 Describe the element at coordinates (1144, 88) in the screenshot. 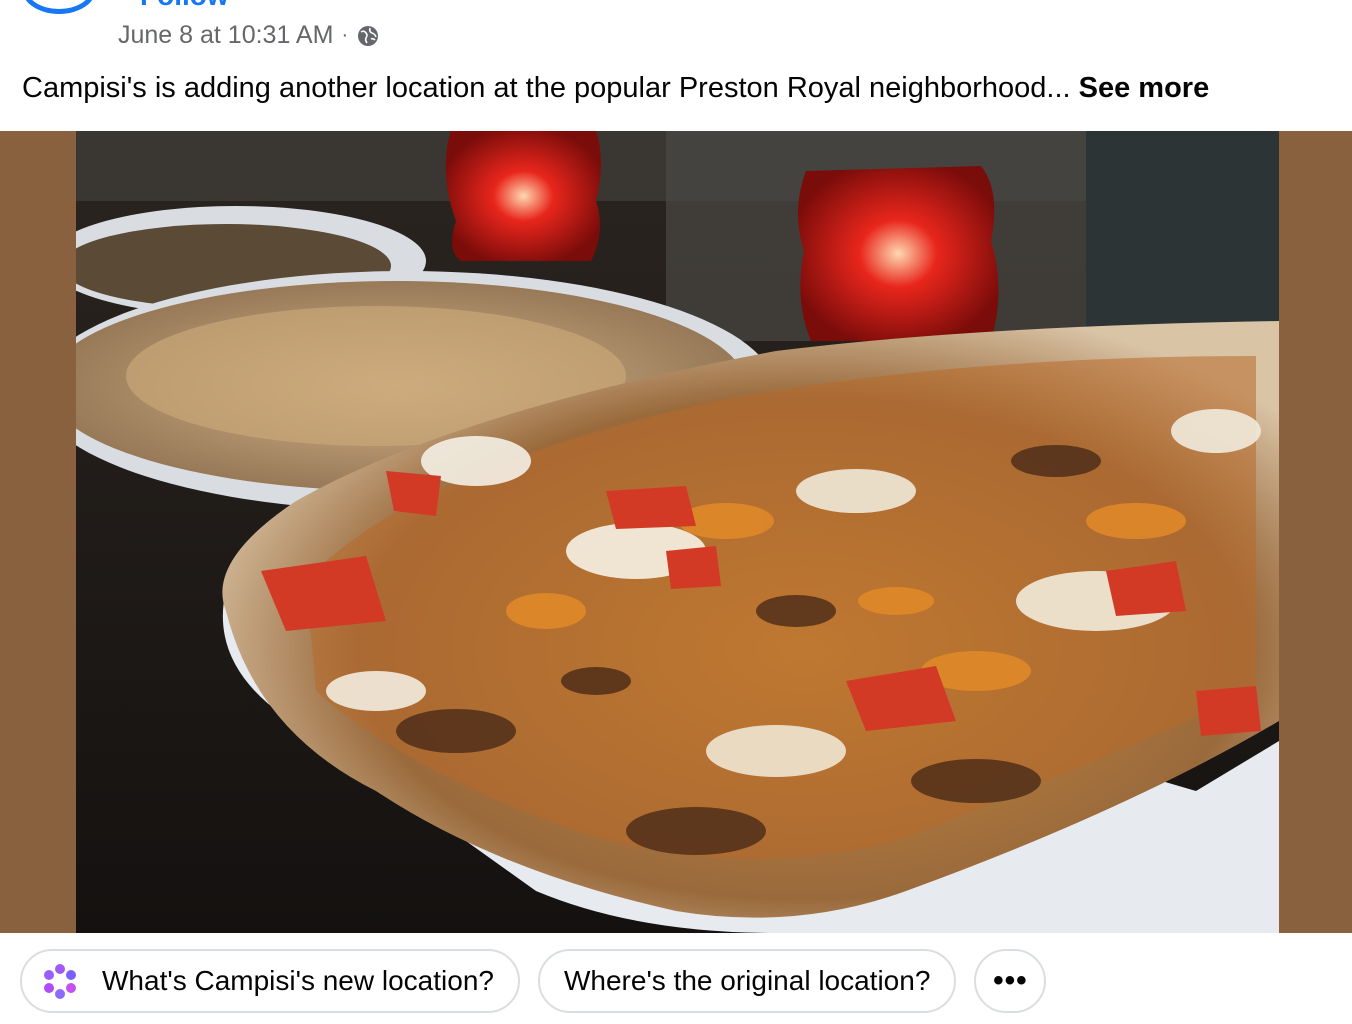

I see `see-more-link: See more` at that location.